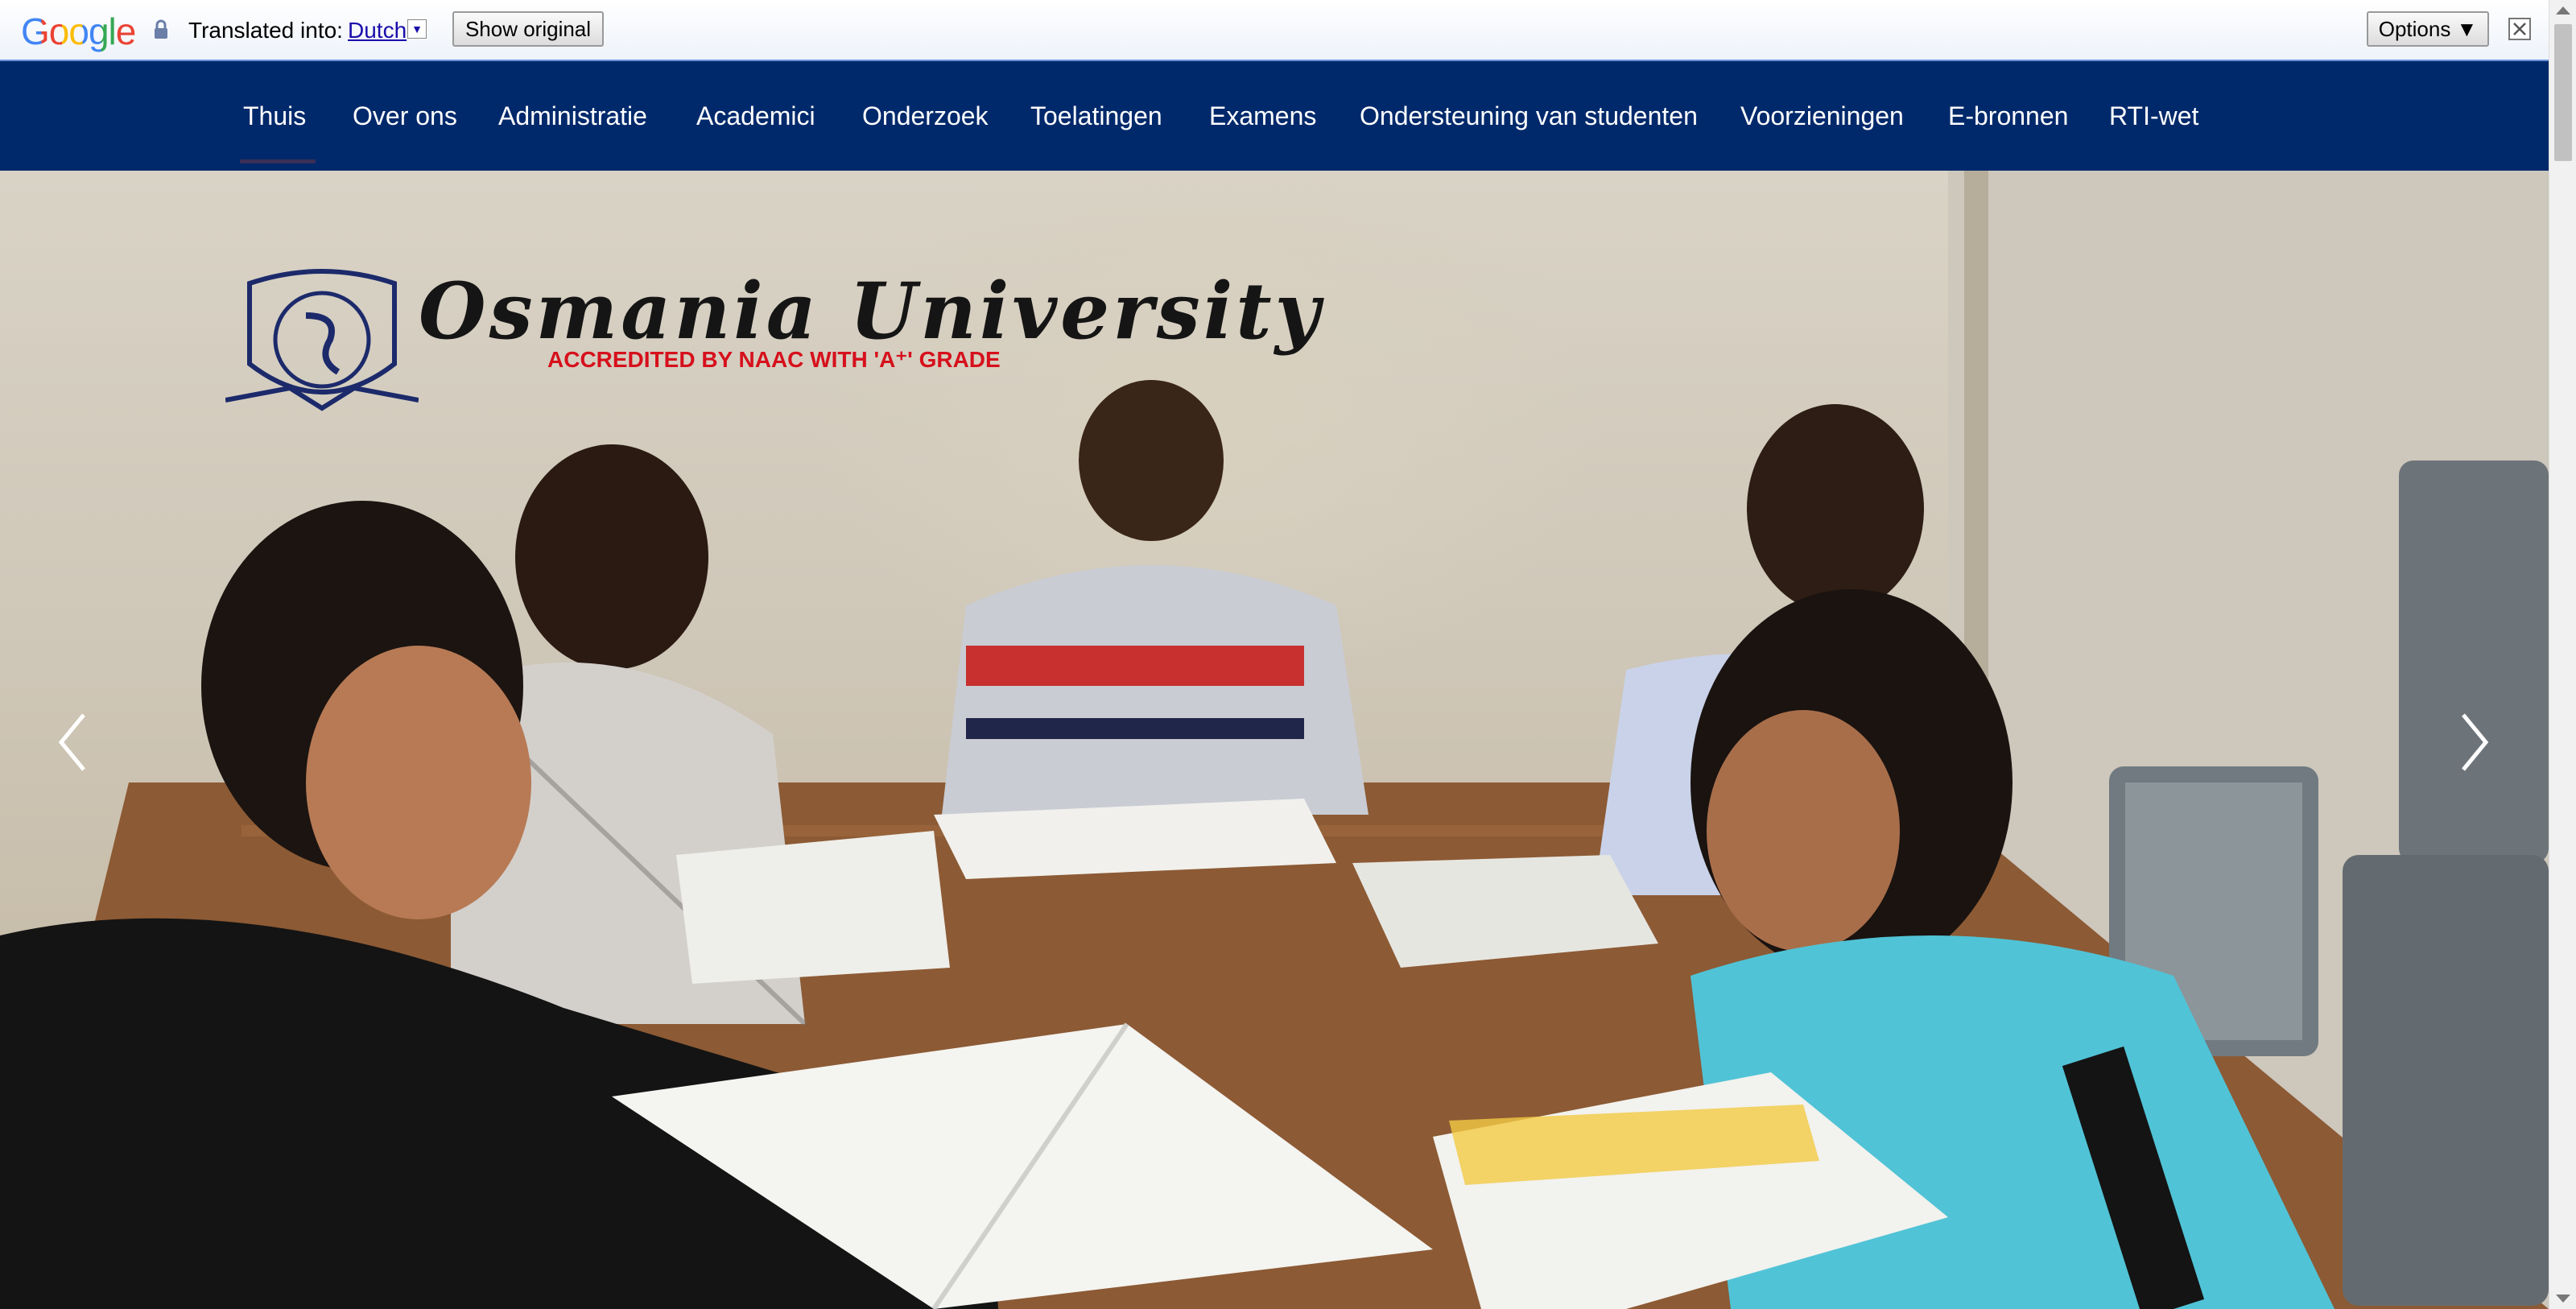 This screenshot has height=1309, width=2576. I want to click on translated-into-label: Translated into:, so click(265, 30).